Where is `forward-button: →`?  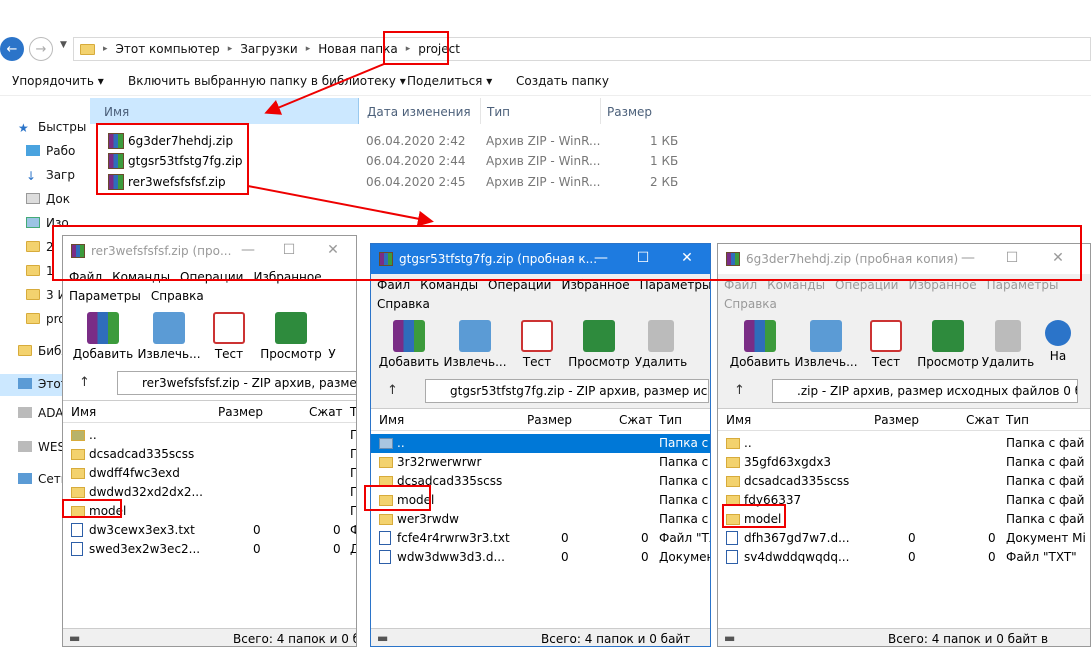 forward-button: → is located at coordinates (41, 49).